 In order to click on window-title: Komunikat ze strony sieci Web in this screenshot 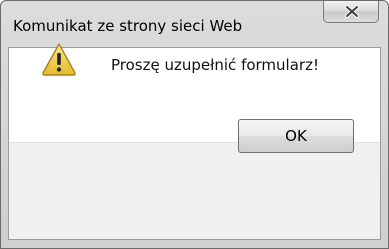, I will do `click(128, 26)`.